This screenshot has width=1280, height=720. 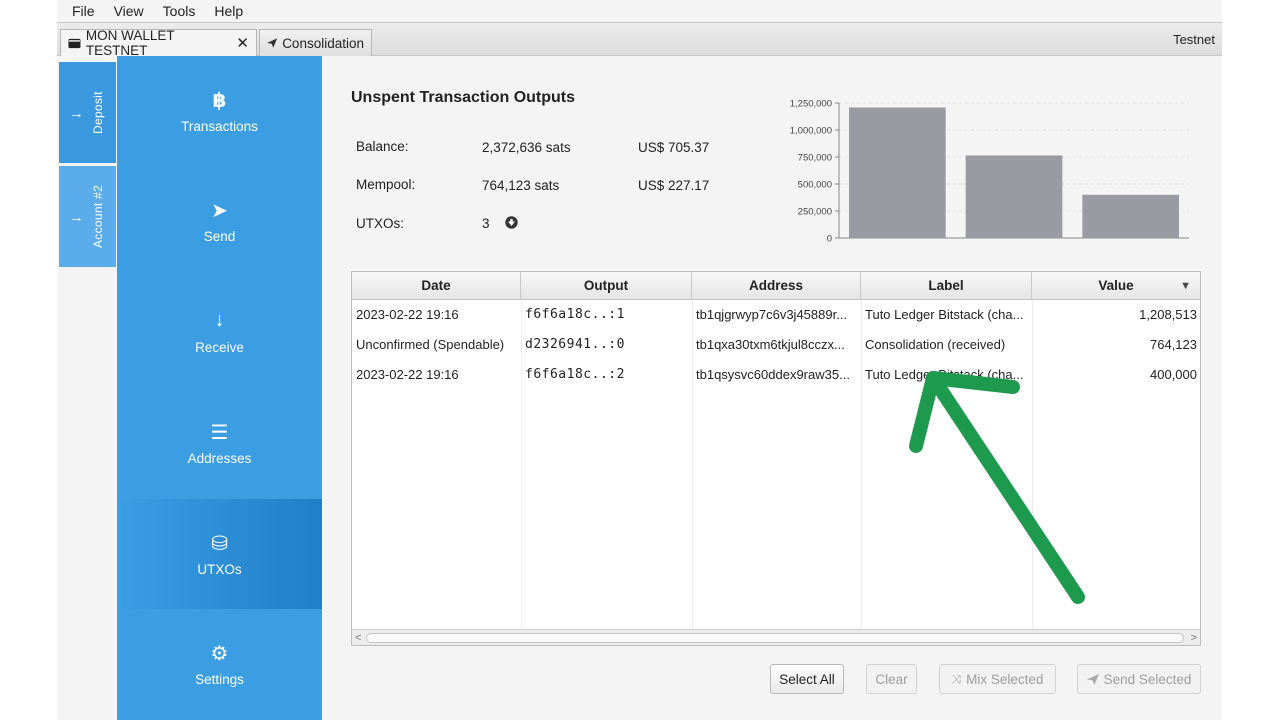 I want to click on network-label: Testnet, so click(x=1194, y=39).